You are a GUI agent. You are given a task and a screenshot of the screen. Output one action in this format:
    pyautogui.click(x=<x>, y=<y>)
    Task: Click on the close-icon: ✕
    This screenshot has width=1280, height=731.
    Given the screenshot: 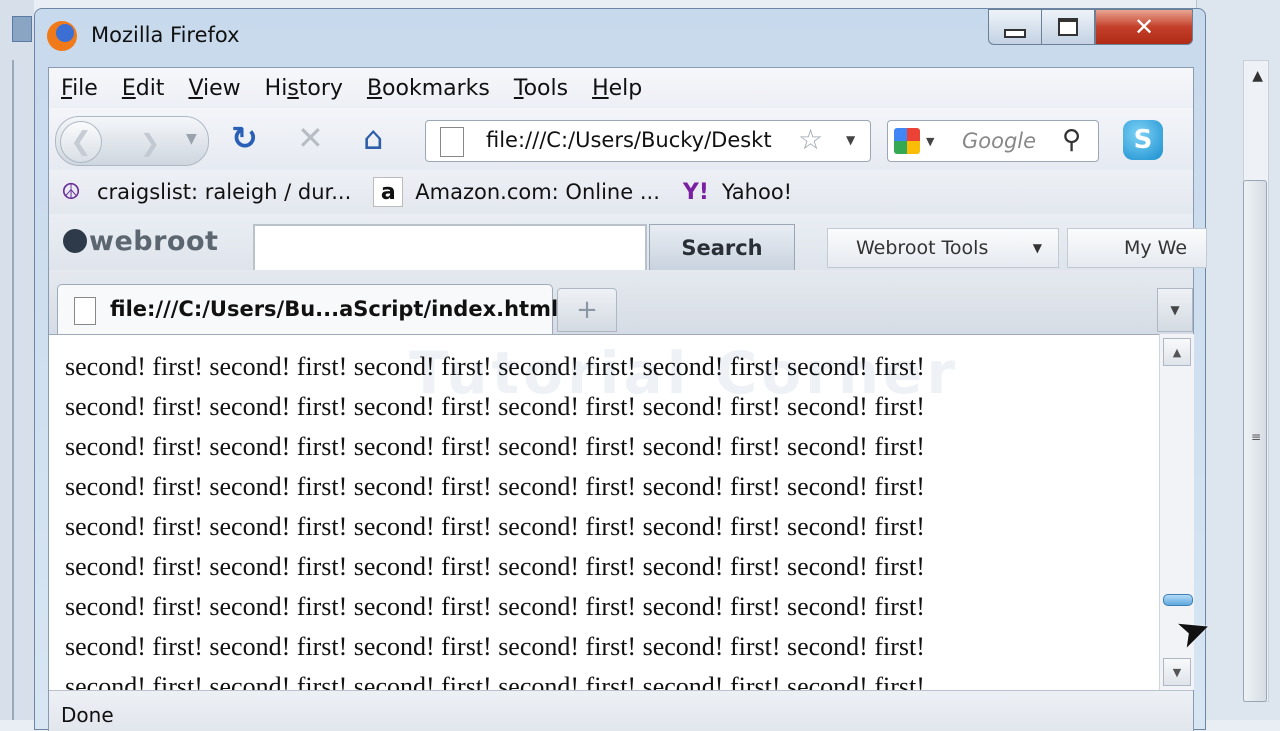 What is the action you would take?
    pyautogui.click(x=1144, y=27)
    